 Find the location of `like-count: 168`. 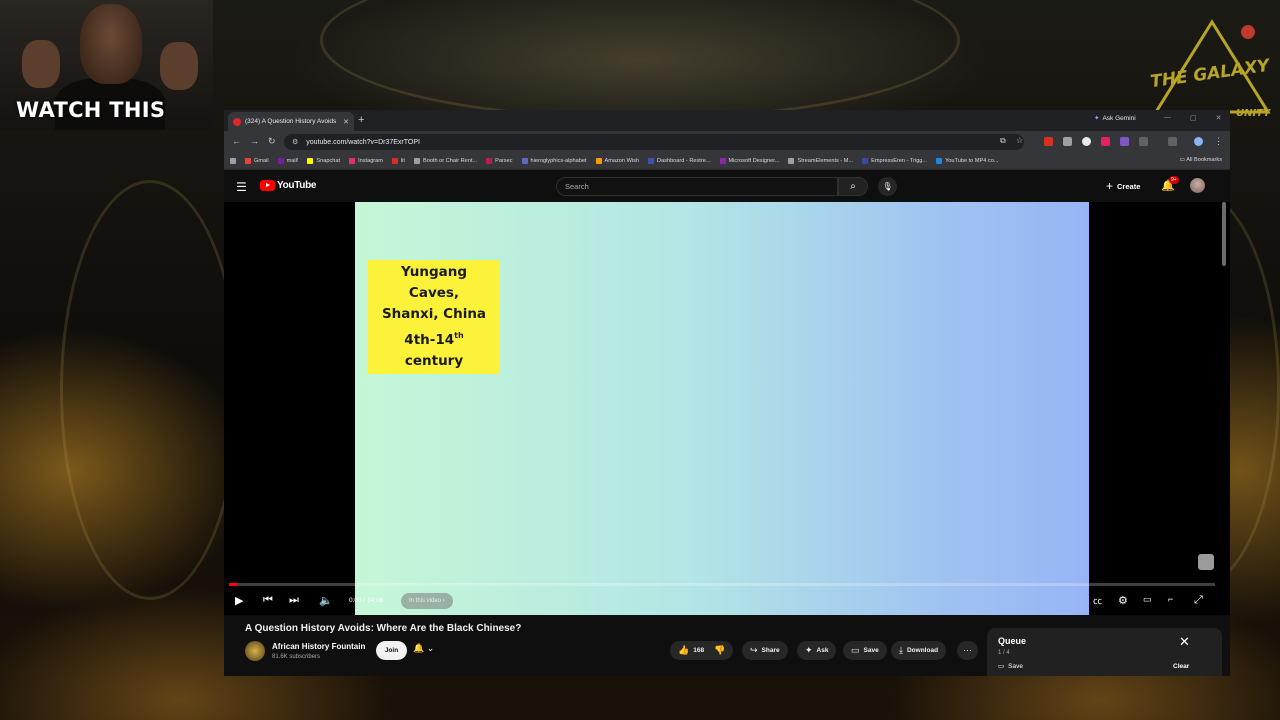

like-count: 168 is located at coordinates (699, 650).